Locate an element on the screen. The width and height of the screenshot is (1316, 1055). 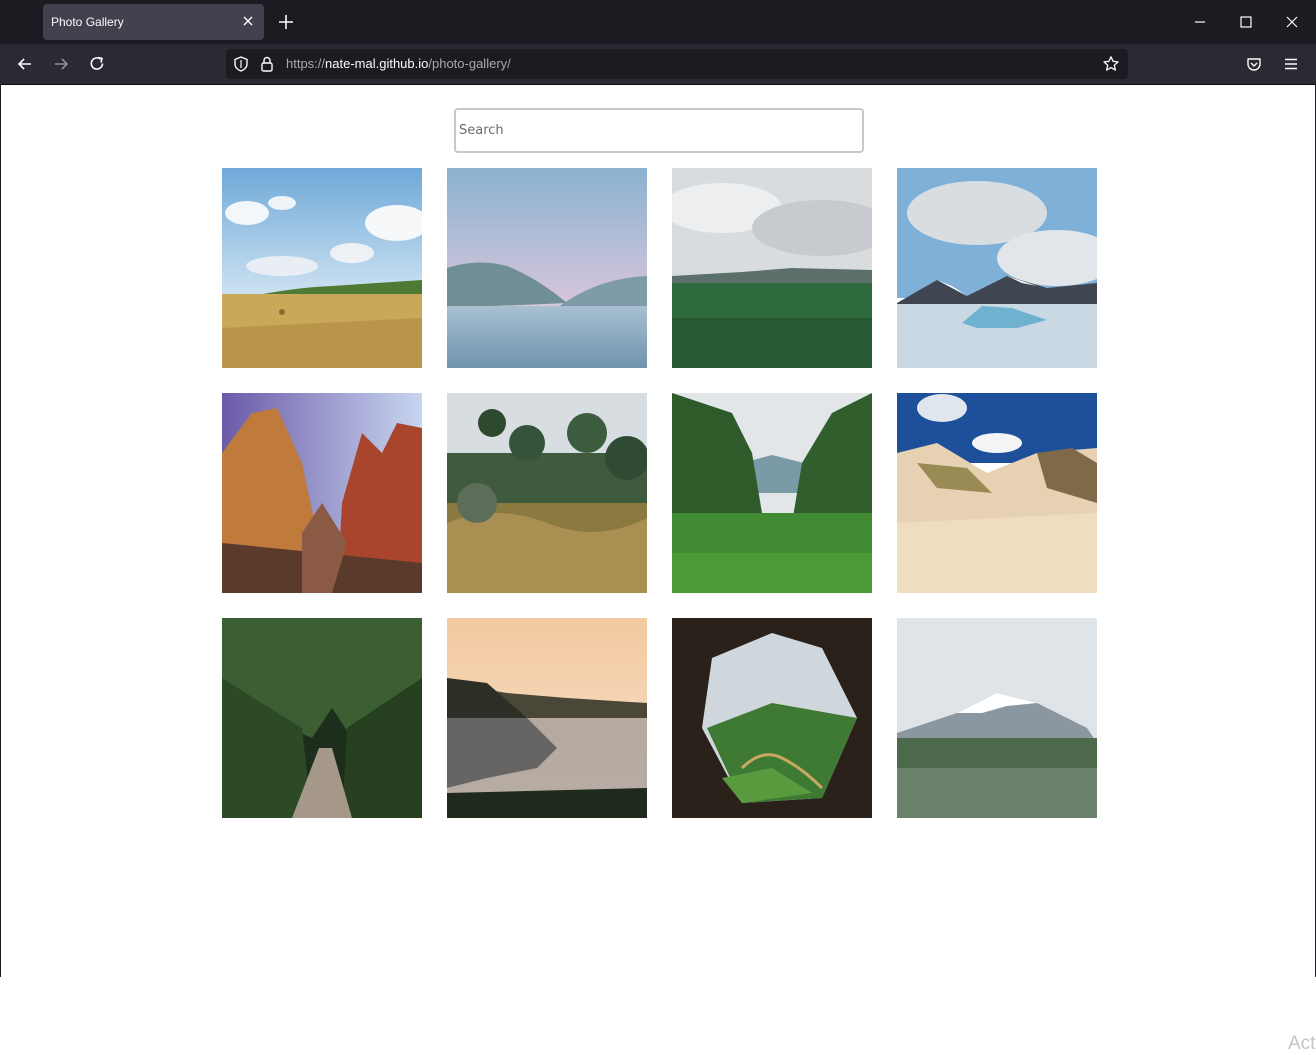
photo-hay-field is located at coordinates (322, 268).